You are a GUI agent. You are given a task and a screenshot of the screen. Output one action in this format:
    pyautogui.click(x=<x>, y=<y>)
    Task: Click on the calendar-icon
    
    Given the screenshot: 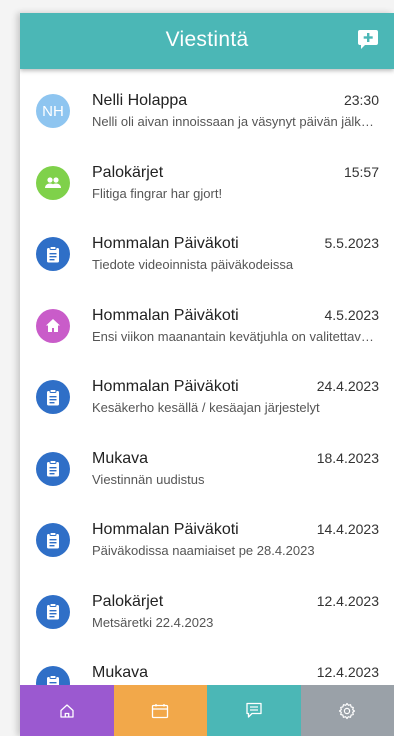 What is the action you would take?
    pyautogui.click(x=160, y=710)
    